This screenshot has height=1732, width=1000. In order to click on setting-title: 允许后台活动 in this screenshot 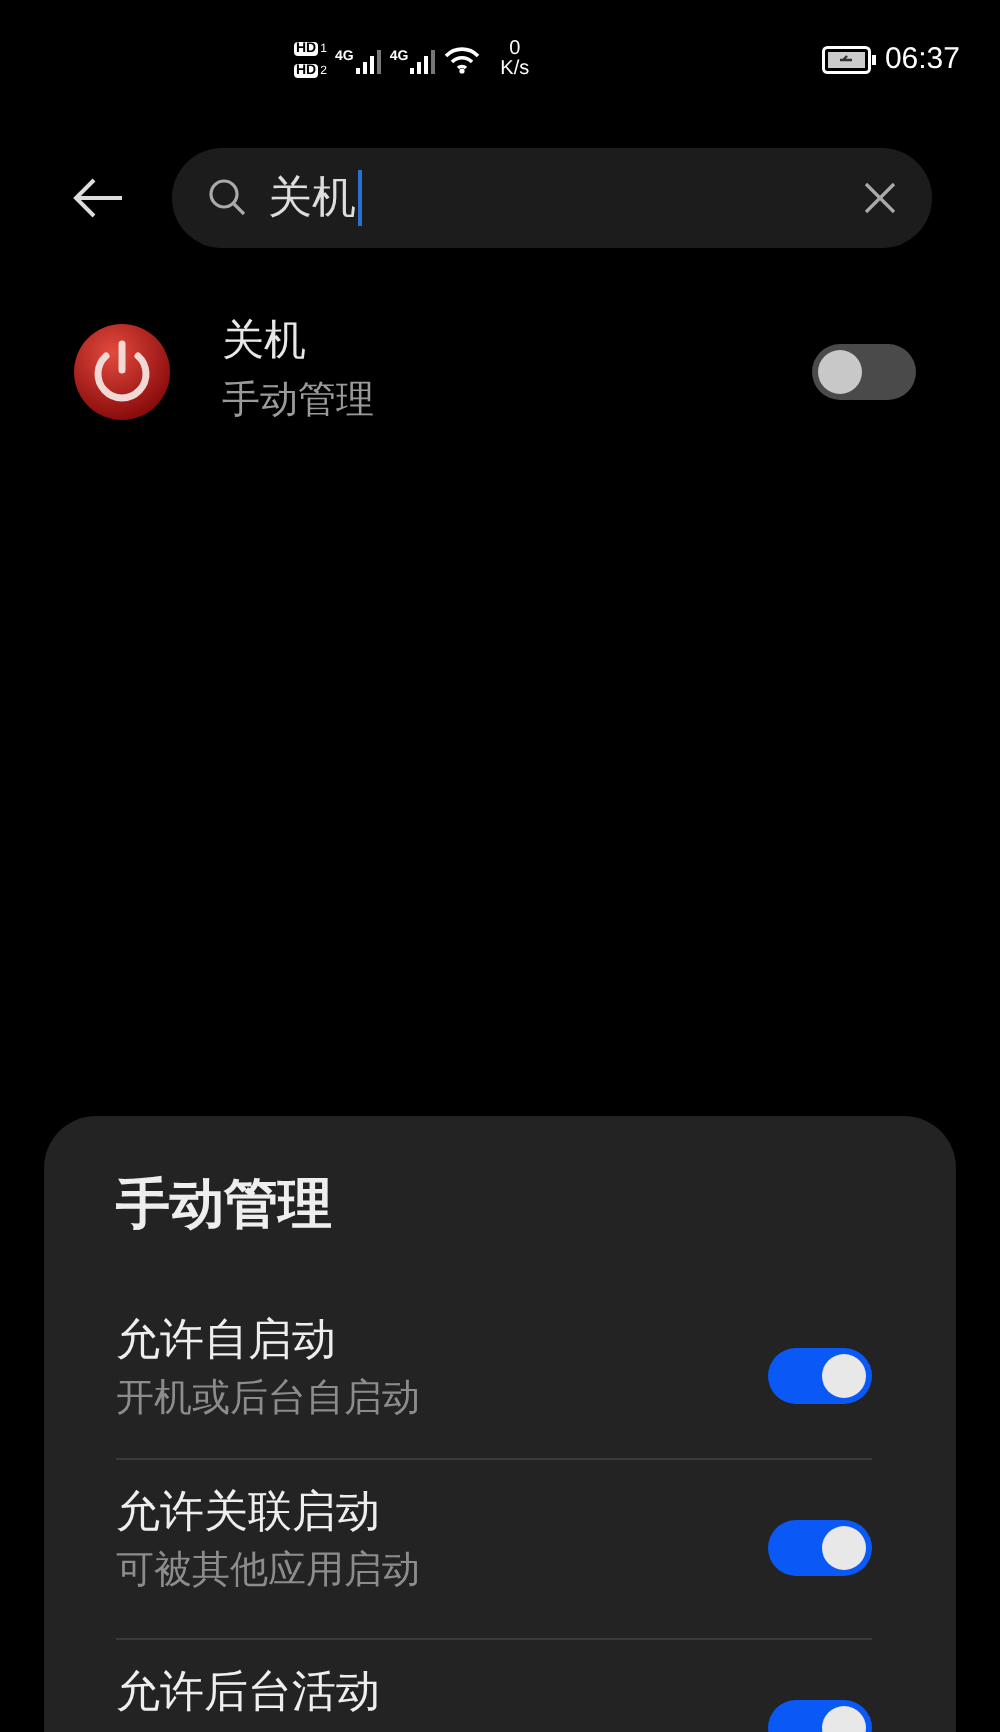, I will do `click(249, 1692)`.